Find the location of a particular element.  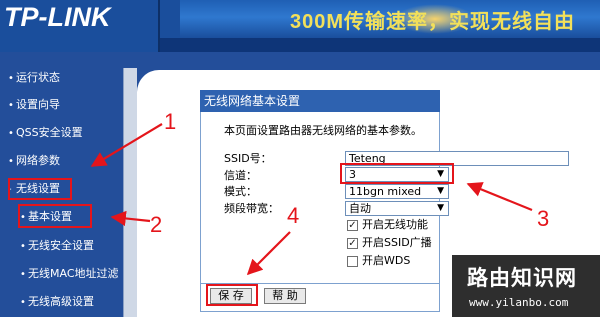

panel-title: 无线网络基本设置 is located at coordinates (320, 101).